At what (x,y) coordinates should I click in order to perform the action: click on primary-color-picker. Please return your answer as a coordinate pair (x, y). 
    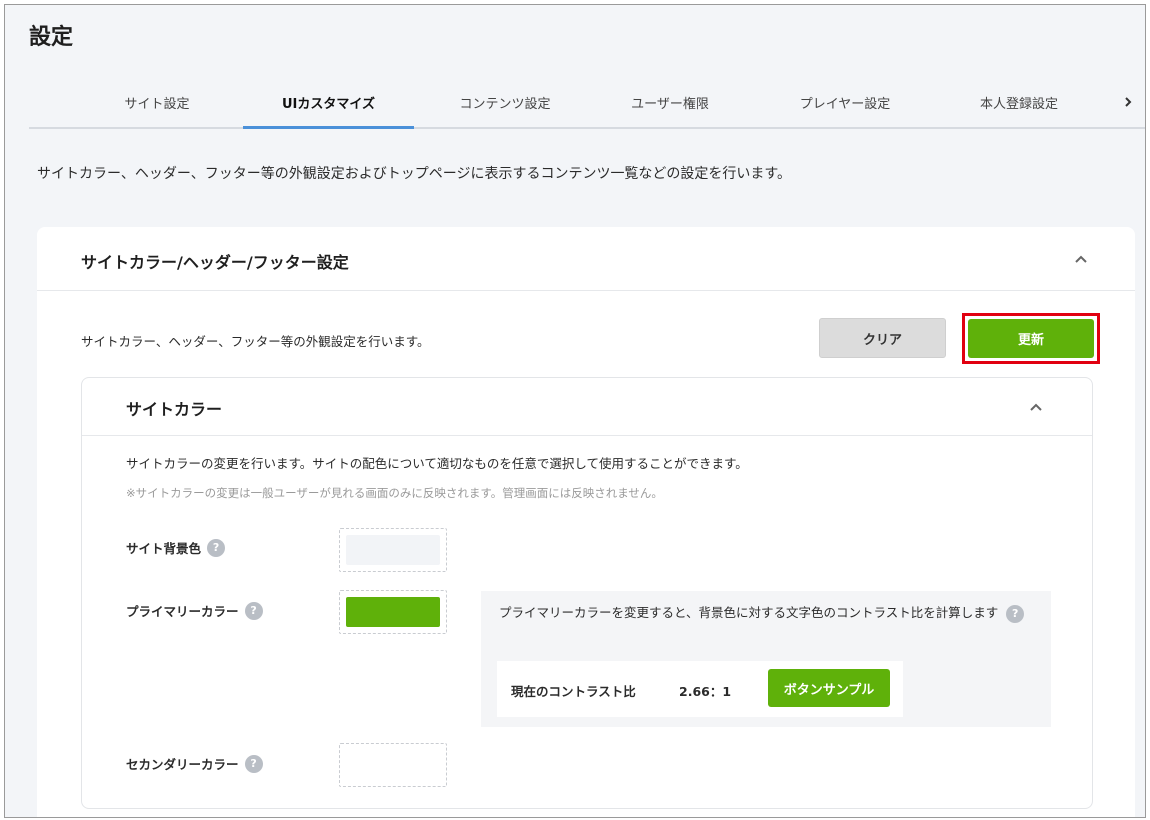
    Looking at the image, I should click on (393, 612).